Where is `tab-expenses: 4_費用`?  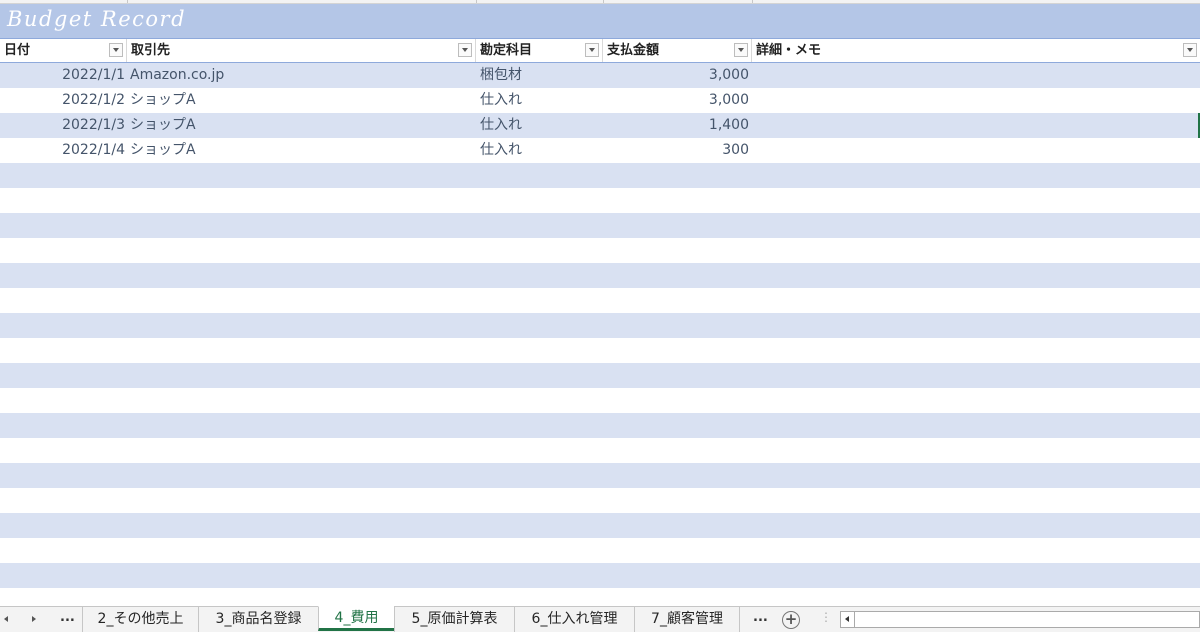
tab-expenses: 4_費用 is located at coordinates (356, 618).